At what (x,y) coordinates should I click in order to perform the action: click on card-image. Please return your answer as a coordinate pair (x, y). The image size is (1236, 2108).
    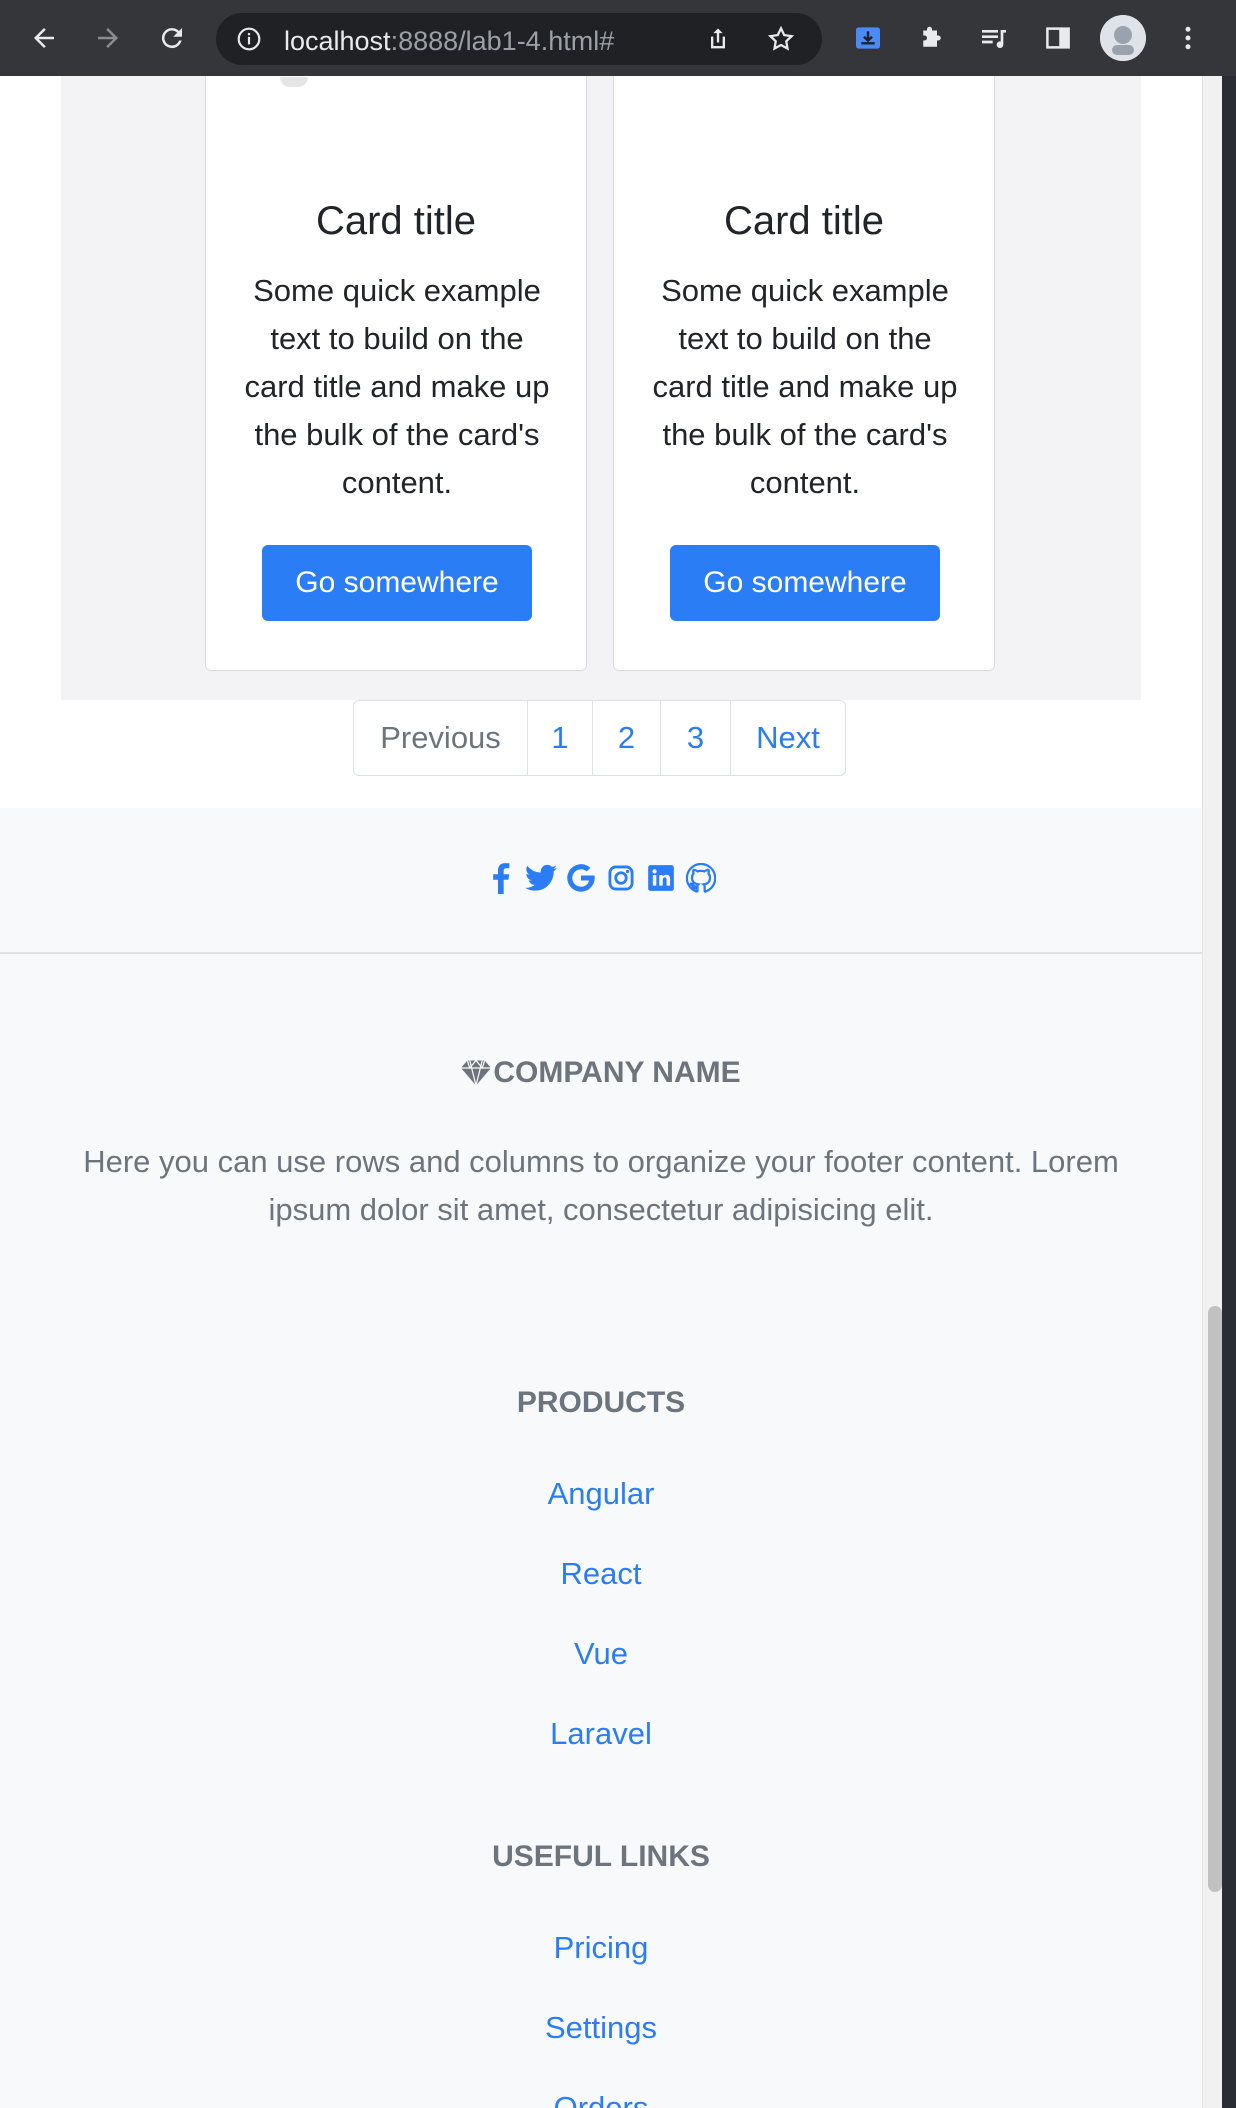
    Looking at the image, I should click on (294, 82).